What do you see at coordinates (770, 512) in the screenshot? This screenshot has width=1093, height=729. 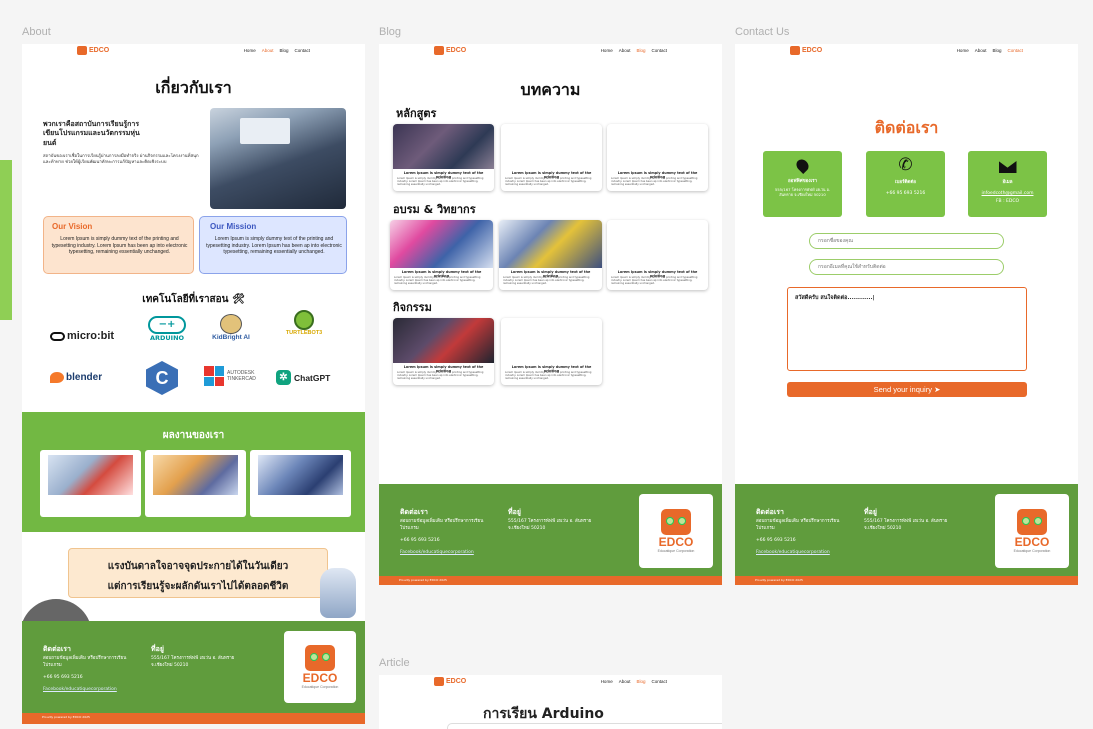 I see `footer-contact-title: ติดต่อเรา` at bounding box center [770, 512].